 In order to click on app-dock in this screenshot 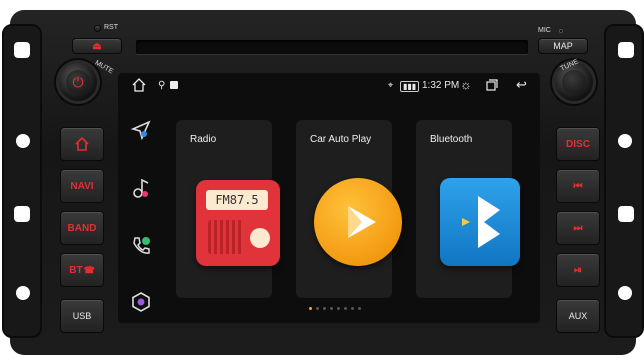, I will do `click(142, 211)`.